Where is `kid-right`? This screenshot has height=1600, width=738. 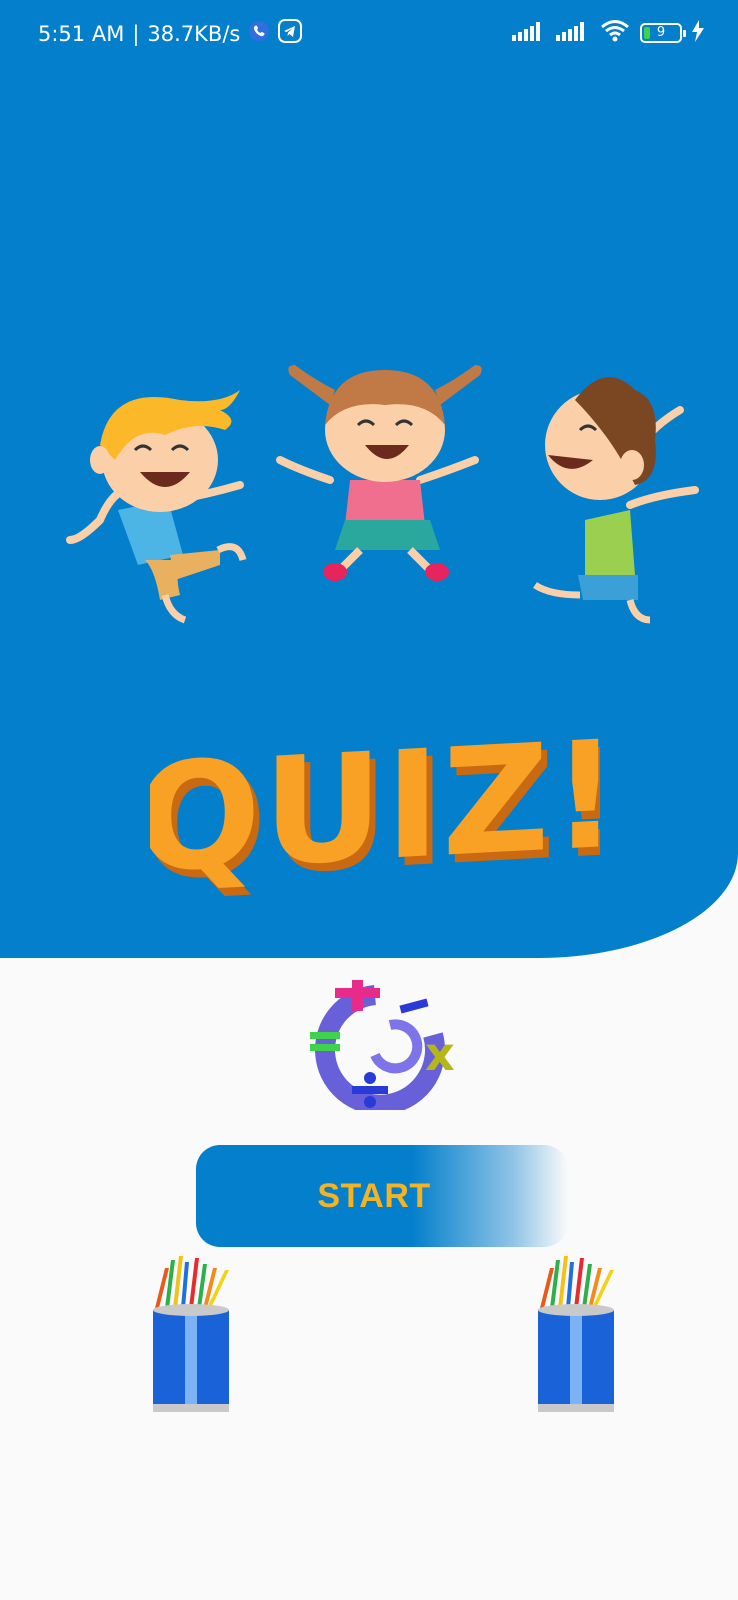
kid-right is located at coordinates (616, 500).